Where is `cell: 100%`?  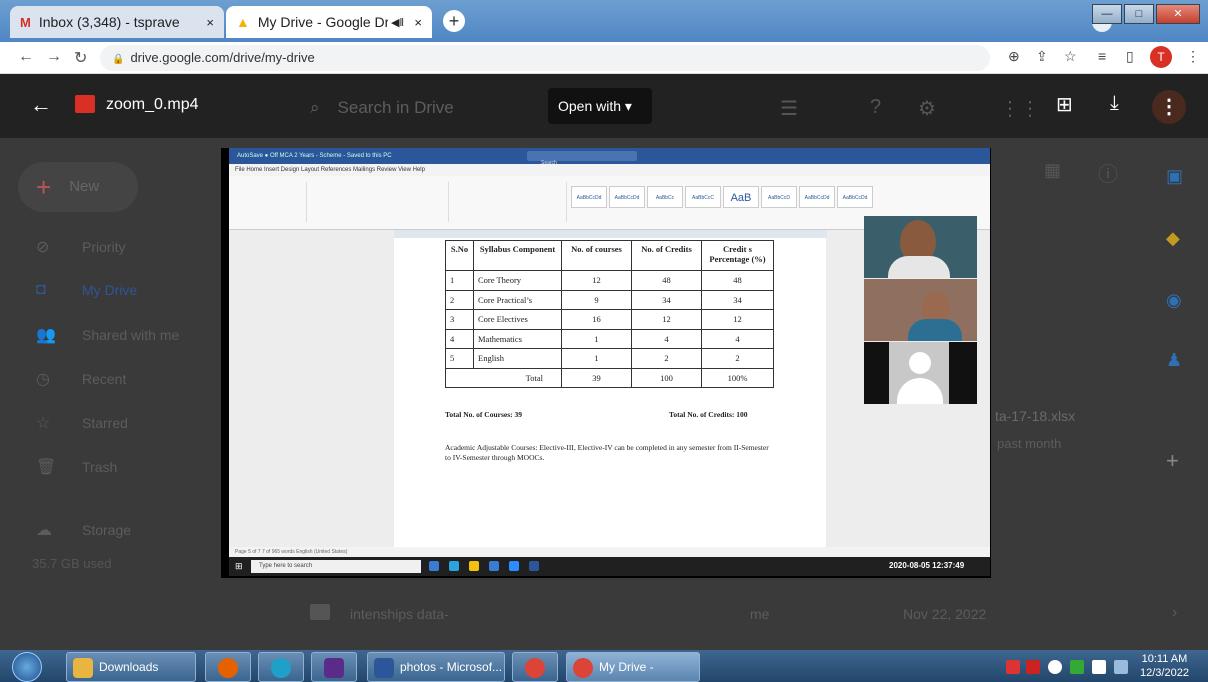 cell: 100% is located at coordinates (737, 377).